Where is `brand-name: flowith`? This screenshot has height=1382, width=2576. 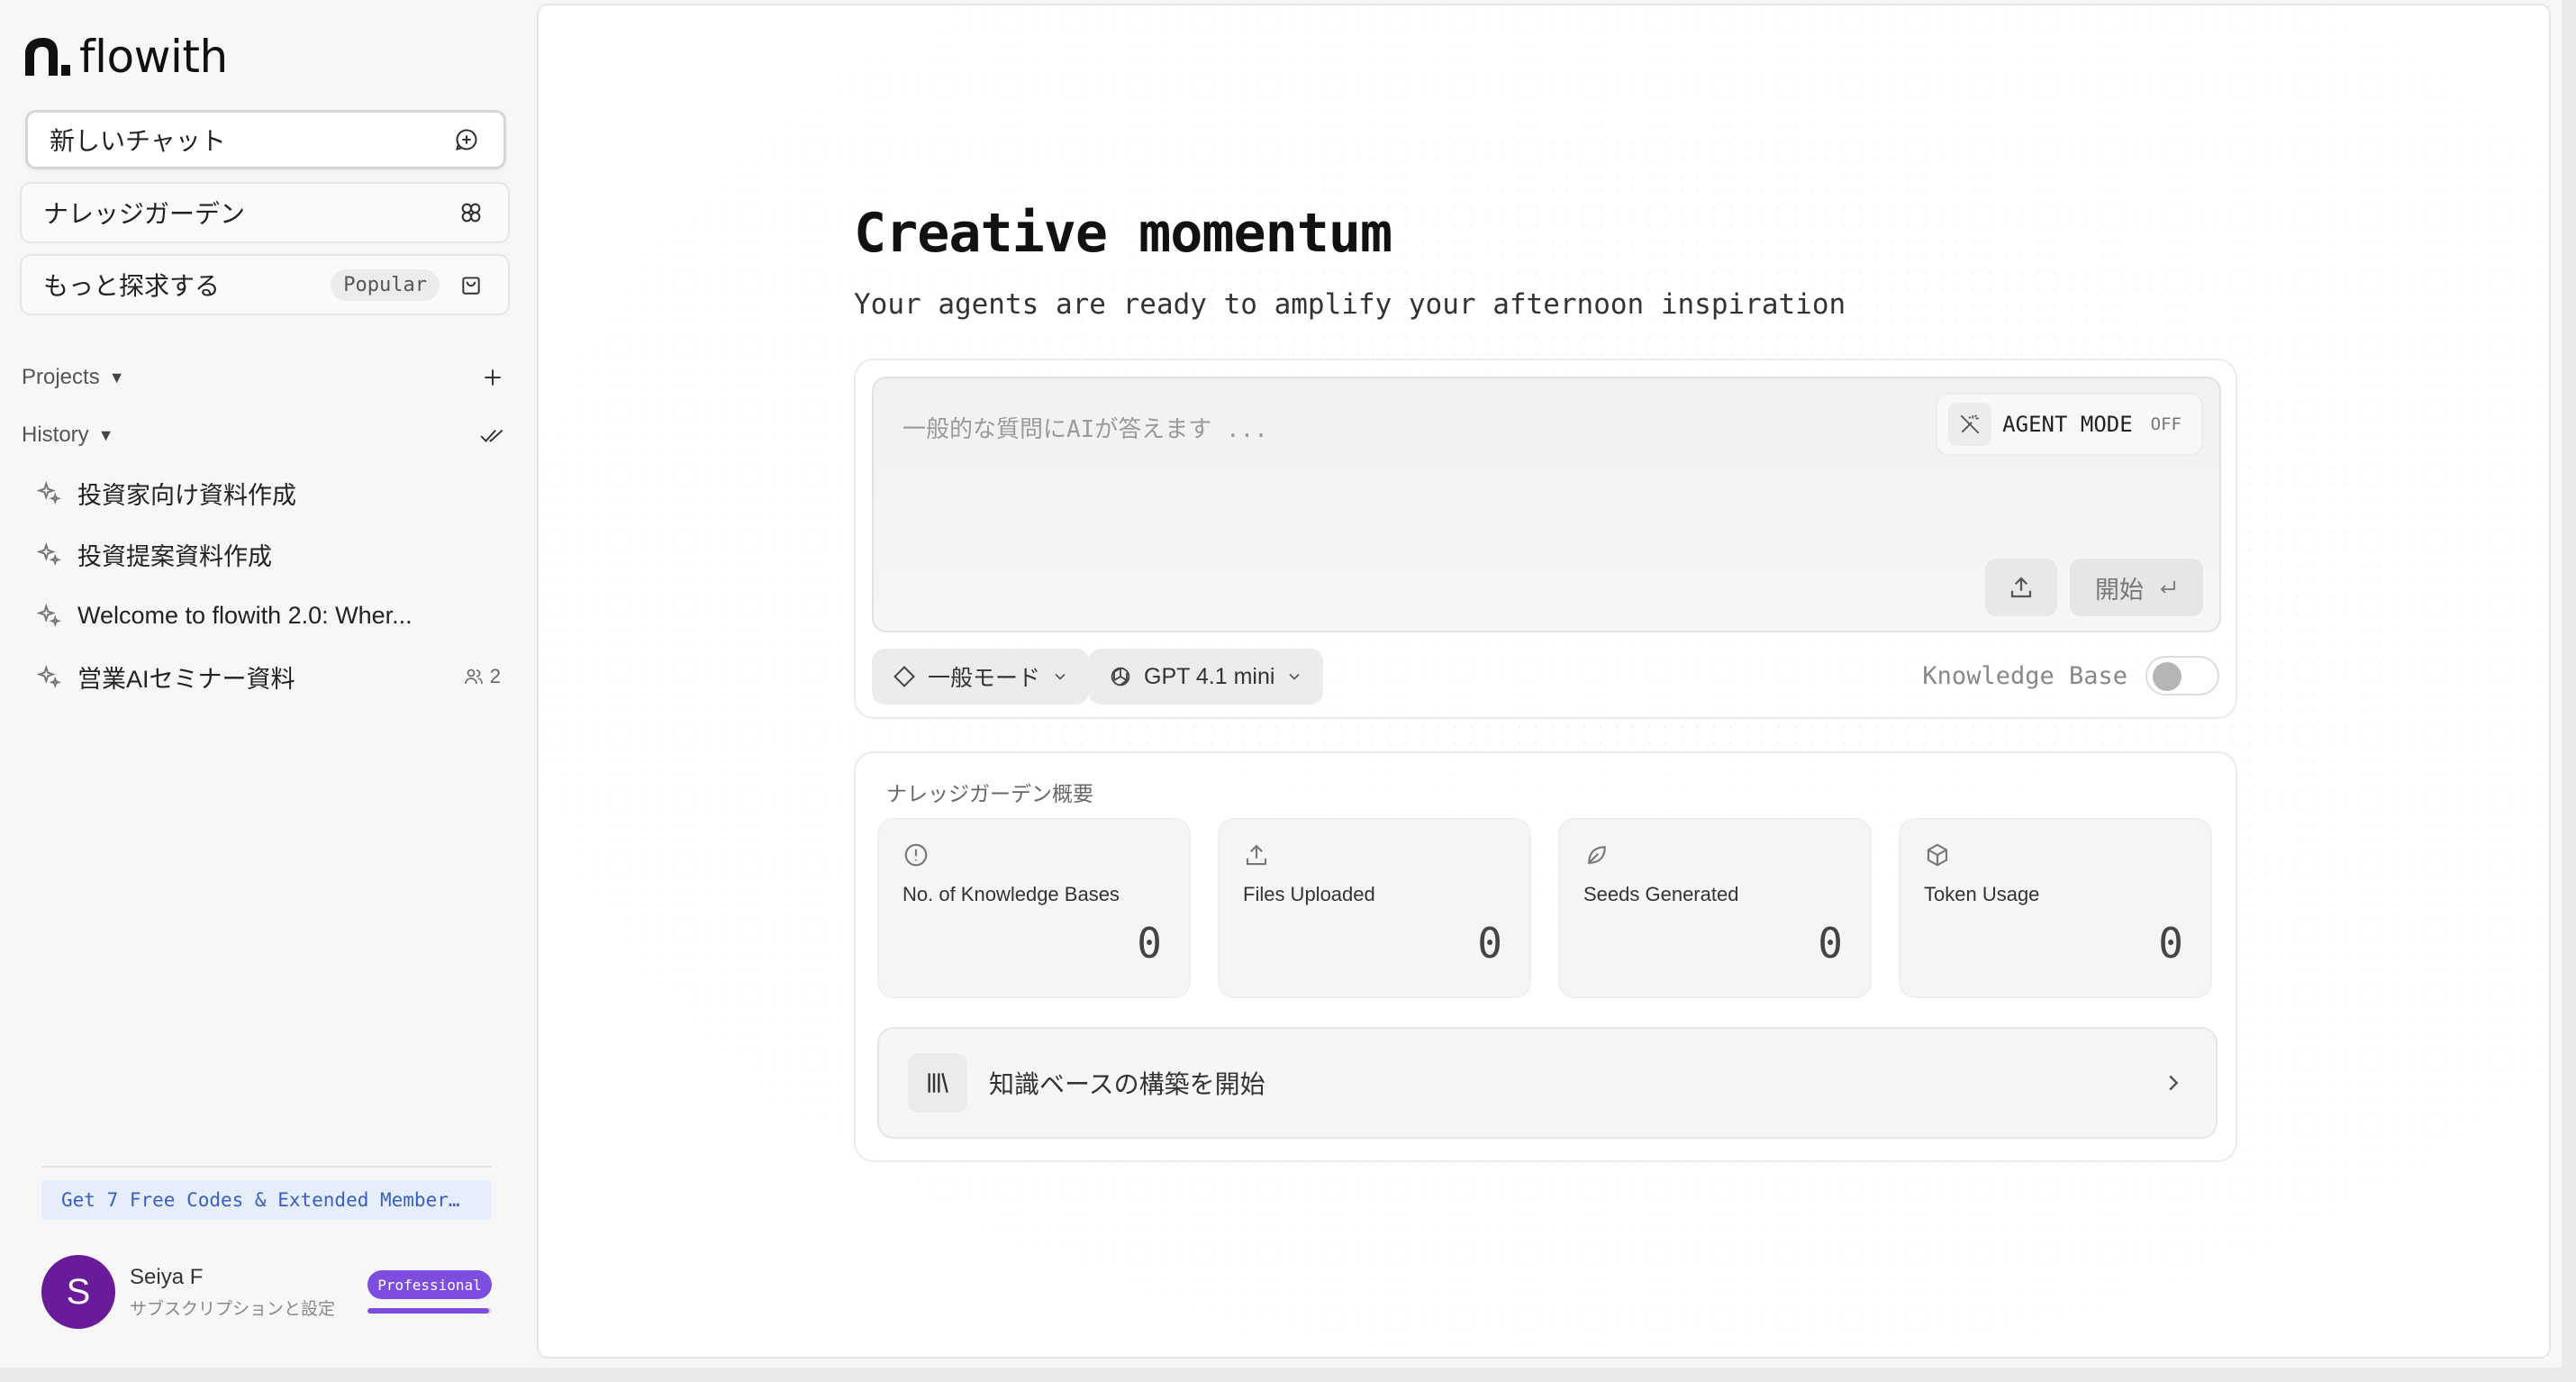 brand-name: flowith is located at coordinates (153, 57).